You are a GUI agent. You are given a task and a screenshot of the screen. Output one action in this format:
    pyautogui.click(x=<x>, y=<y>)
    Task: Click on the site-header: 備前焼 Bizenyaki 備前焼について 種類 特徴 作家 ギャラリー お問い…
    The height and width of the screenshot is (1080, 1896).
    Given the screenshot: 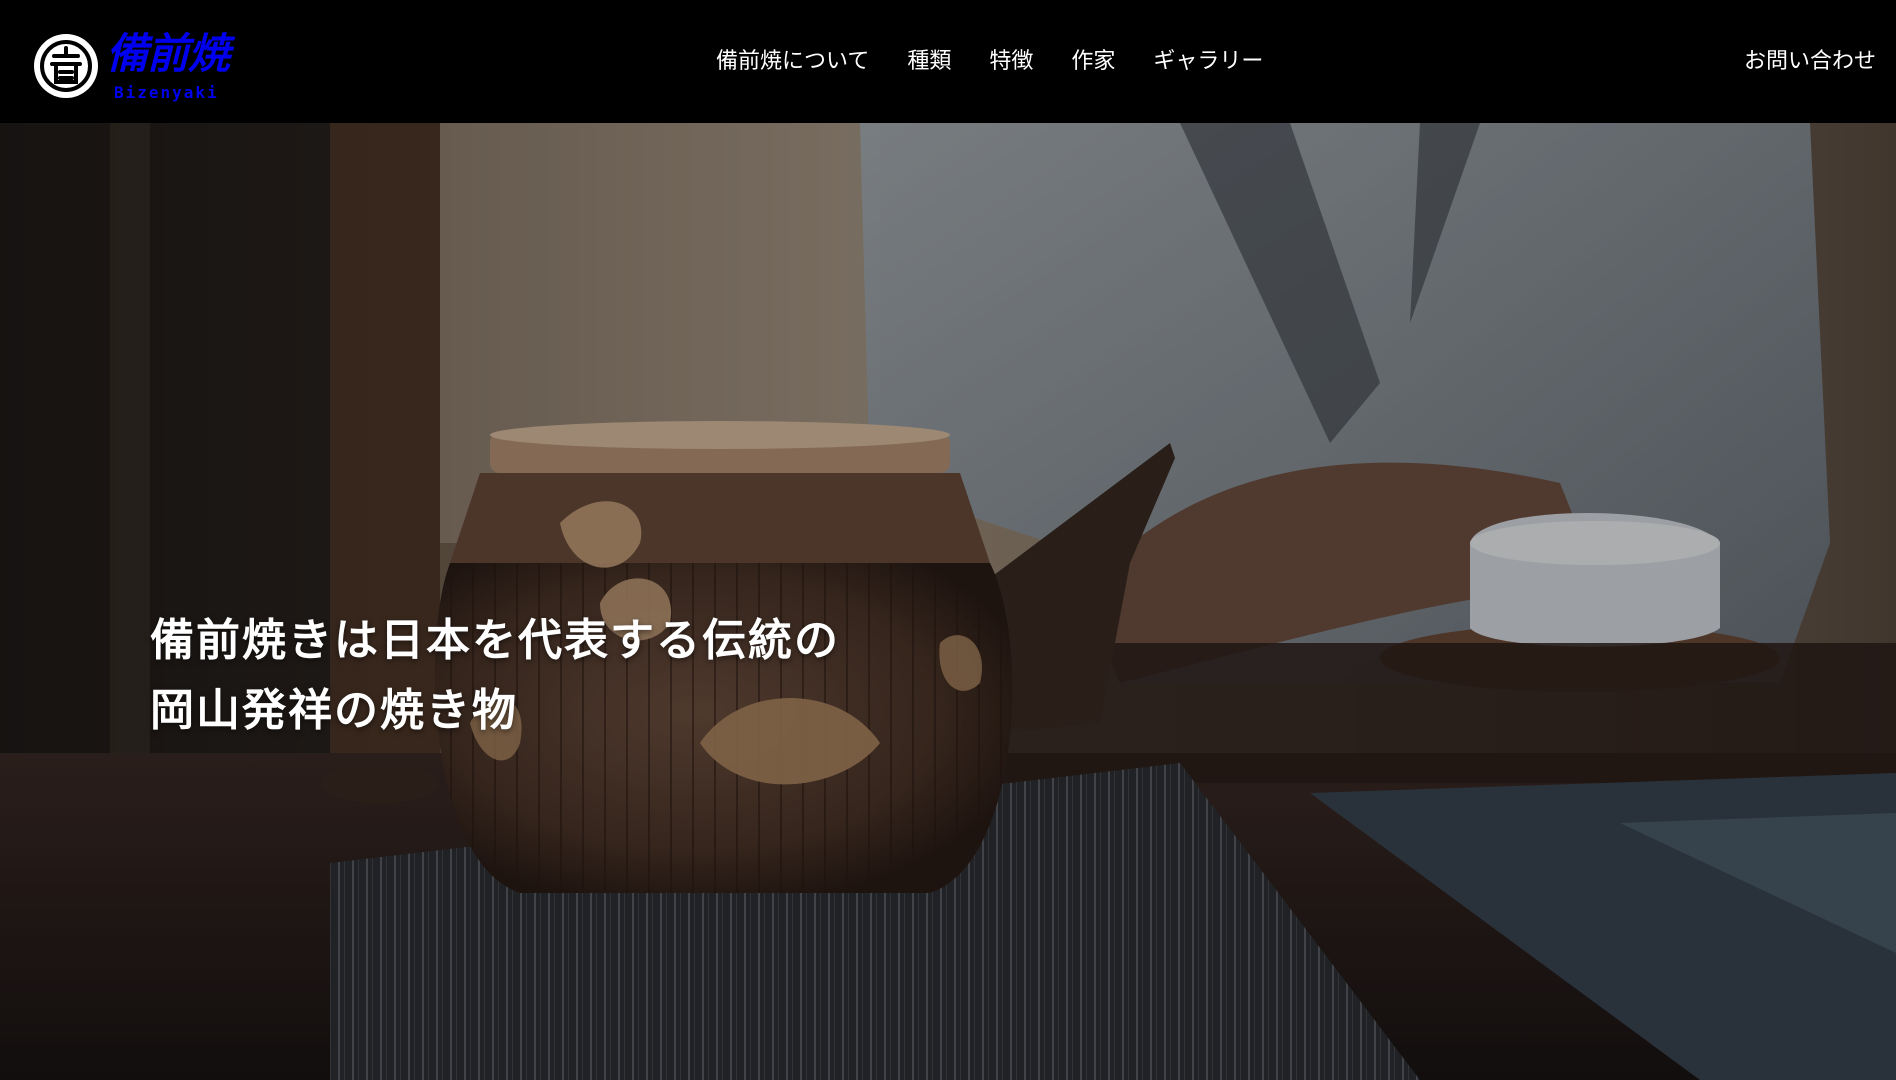 What is the action you would take?
    pyautogui.click(x=948, y=61)
    